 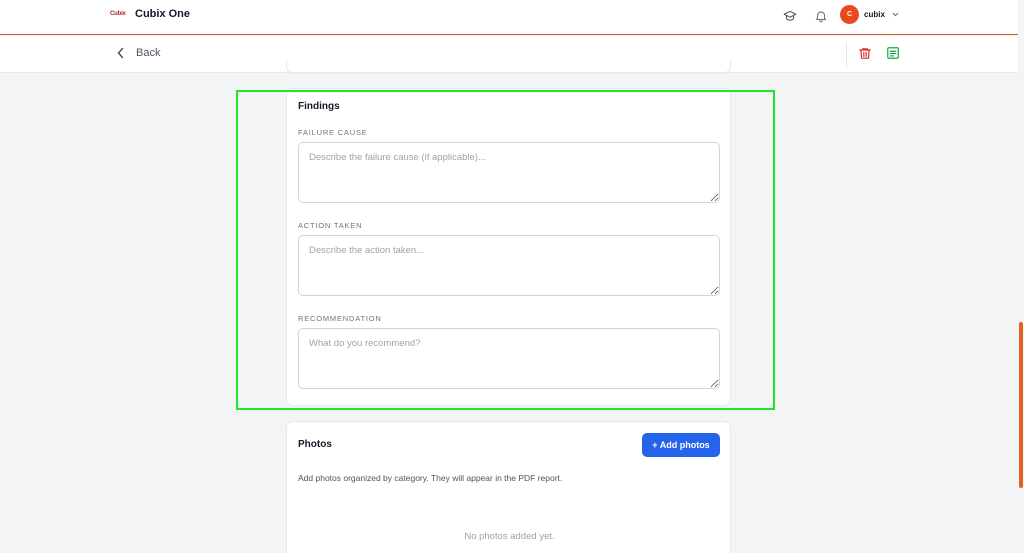 What do you see at coordinates (790, 16) in the screenshot?
I see `graduation-cap-icon` at bounding box center [790, 16].